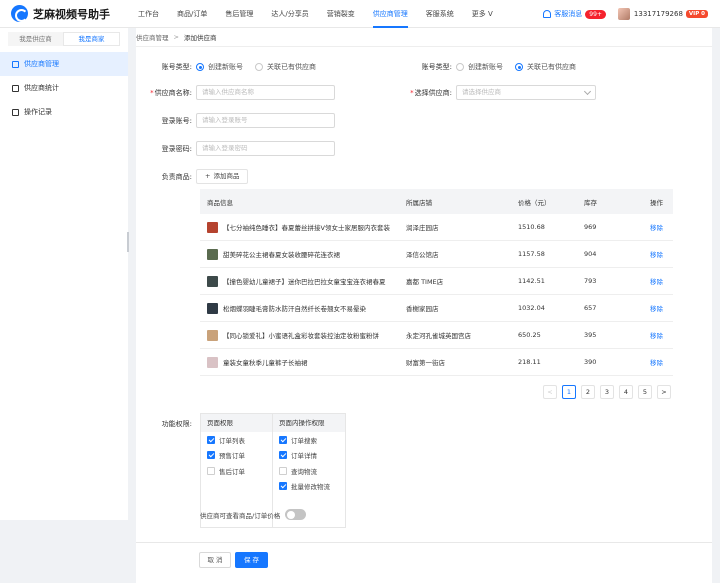 The height and width of the screenshot is (583, 720). I want to click on plus-icon: +, so click(208, 176).